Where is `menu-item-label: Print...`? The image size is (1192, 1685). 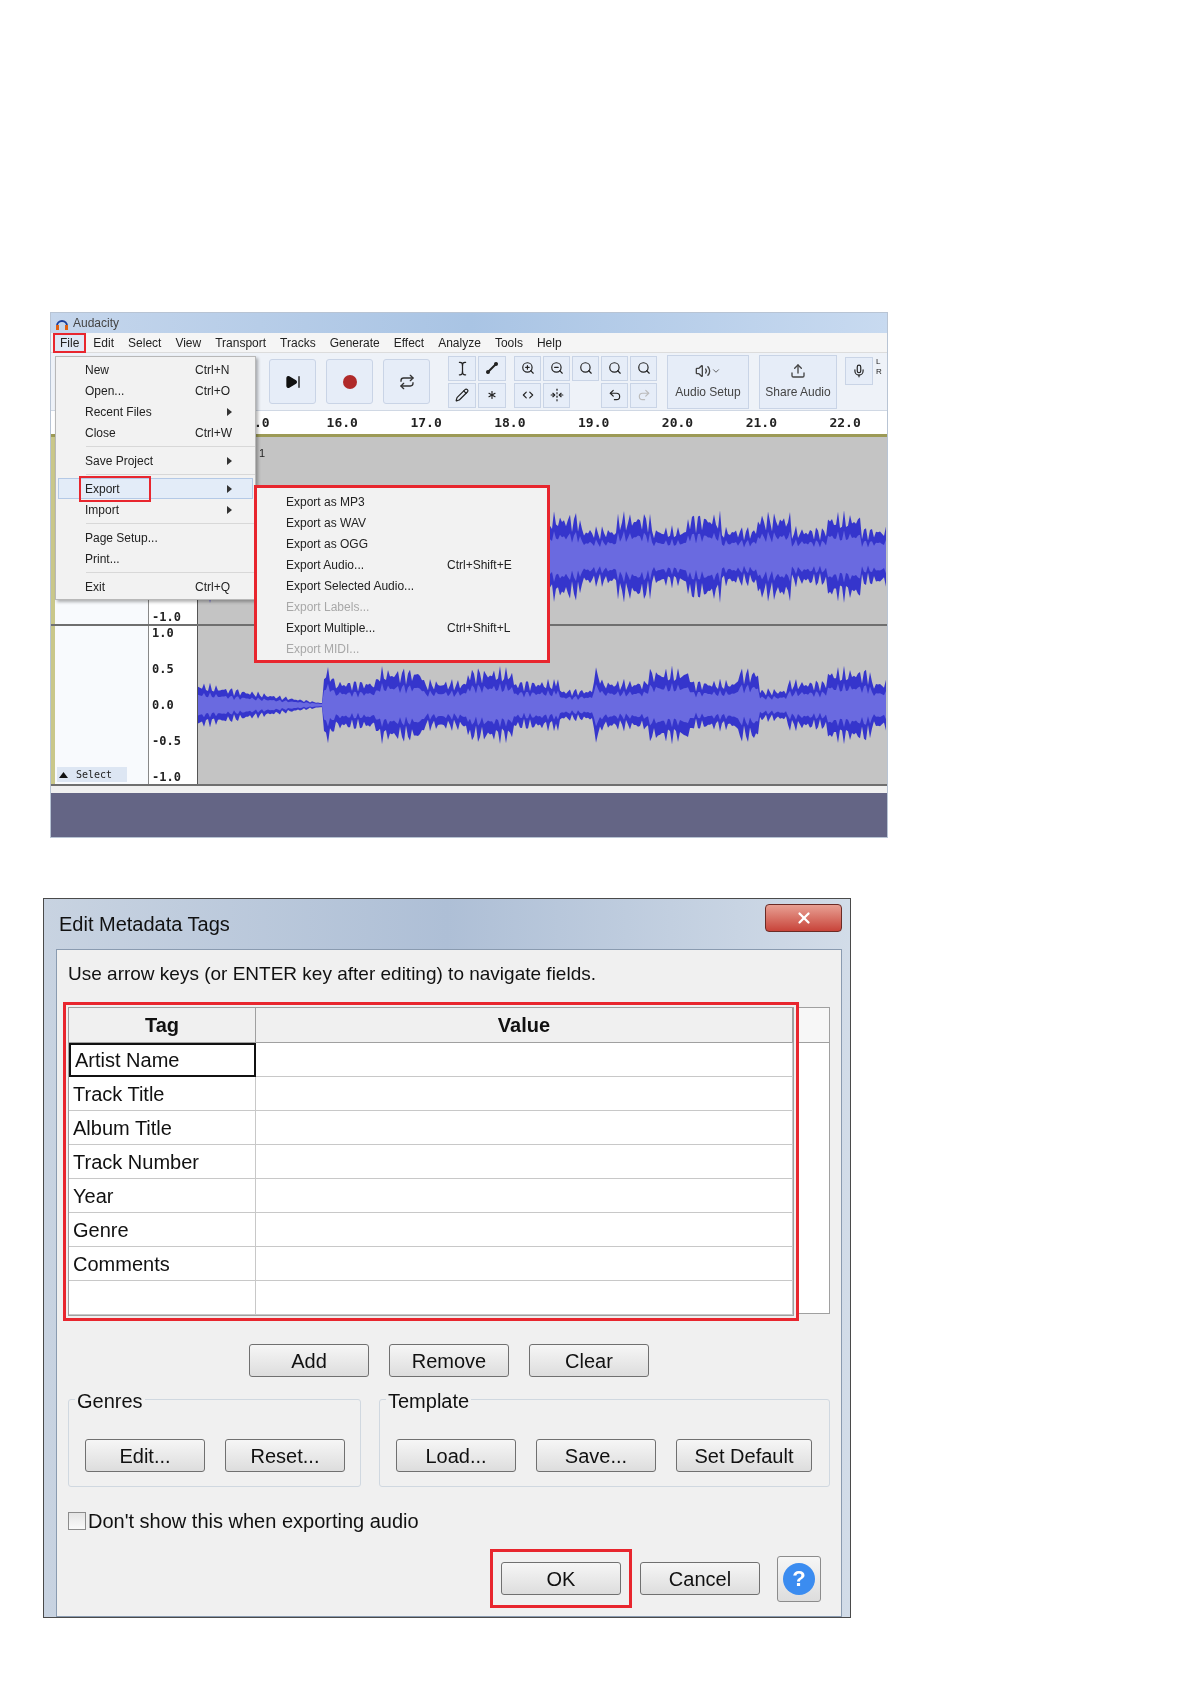
menu-item-label: Print... is located at coordinates (102, 559).